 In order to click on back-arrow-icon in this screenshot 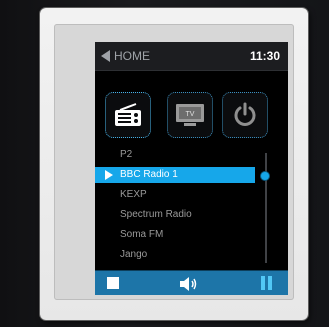, I will do `click(105, 56)`.